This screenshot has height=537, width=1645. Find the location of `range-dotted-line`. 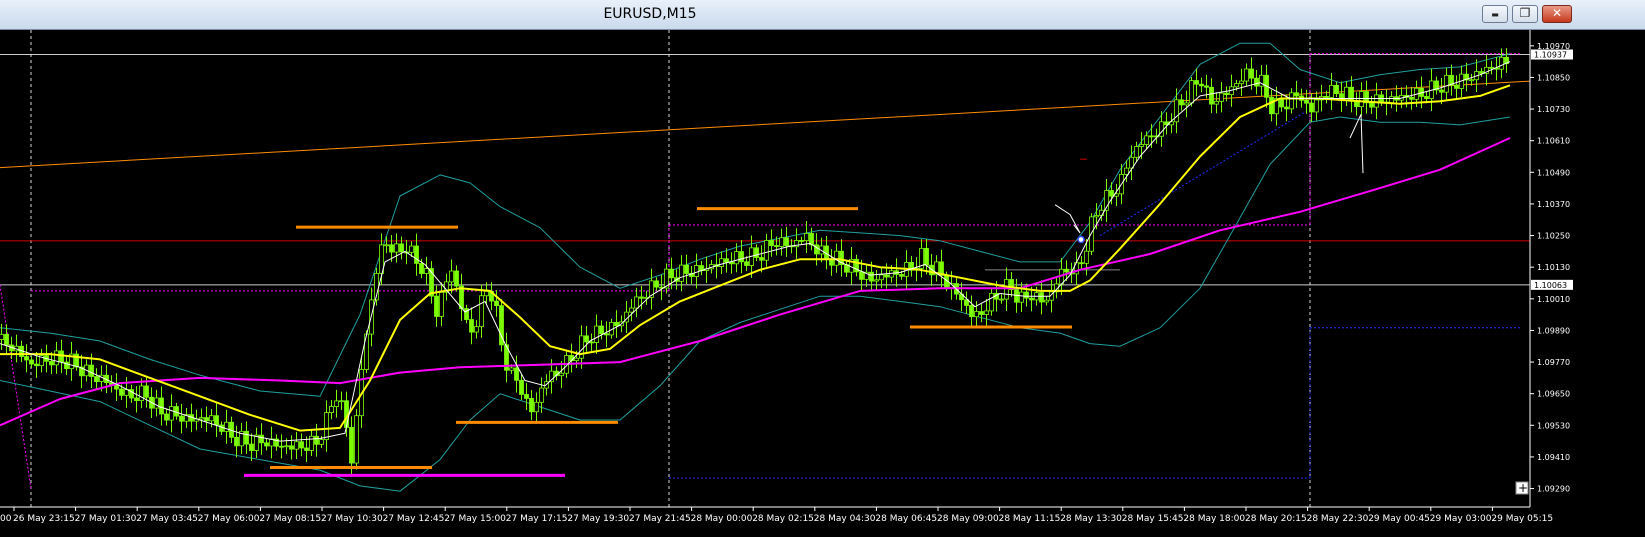

range-dotted-line is located at coordinates (16, 386).